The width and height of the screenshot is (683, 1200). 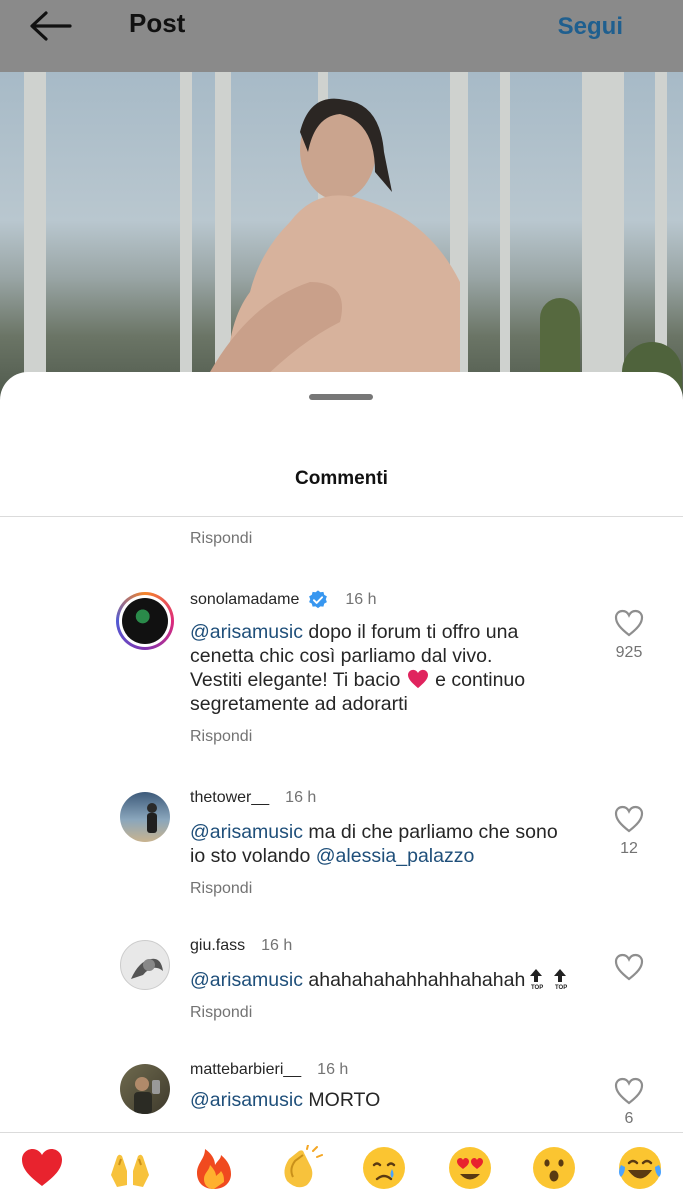 What do you see at coordinates (244, 600) in the screenshot?
I see `comment-username: sonolamadame` at bounding box center [244, 600].